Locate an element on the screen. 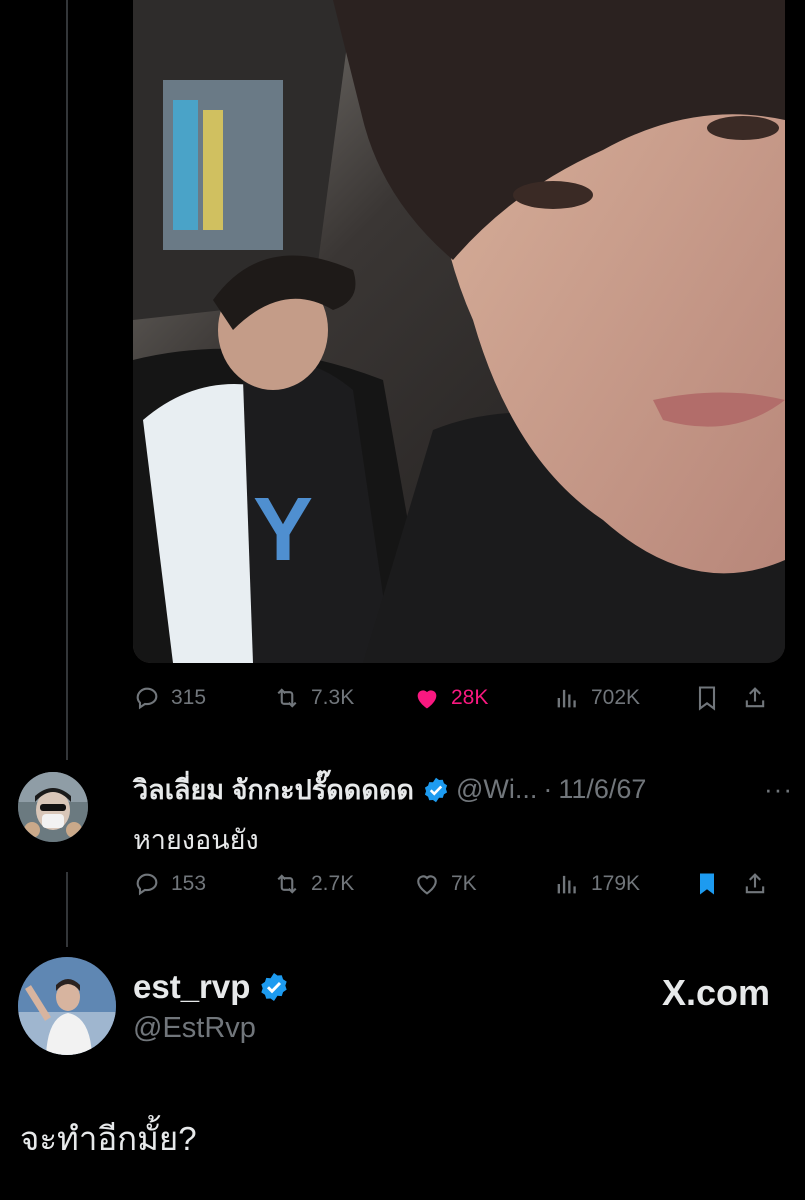 This screenshot has height=1200, width=805. post-avatar-image is located at coordinates (67, 1006).